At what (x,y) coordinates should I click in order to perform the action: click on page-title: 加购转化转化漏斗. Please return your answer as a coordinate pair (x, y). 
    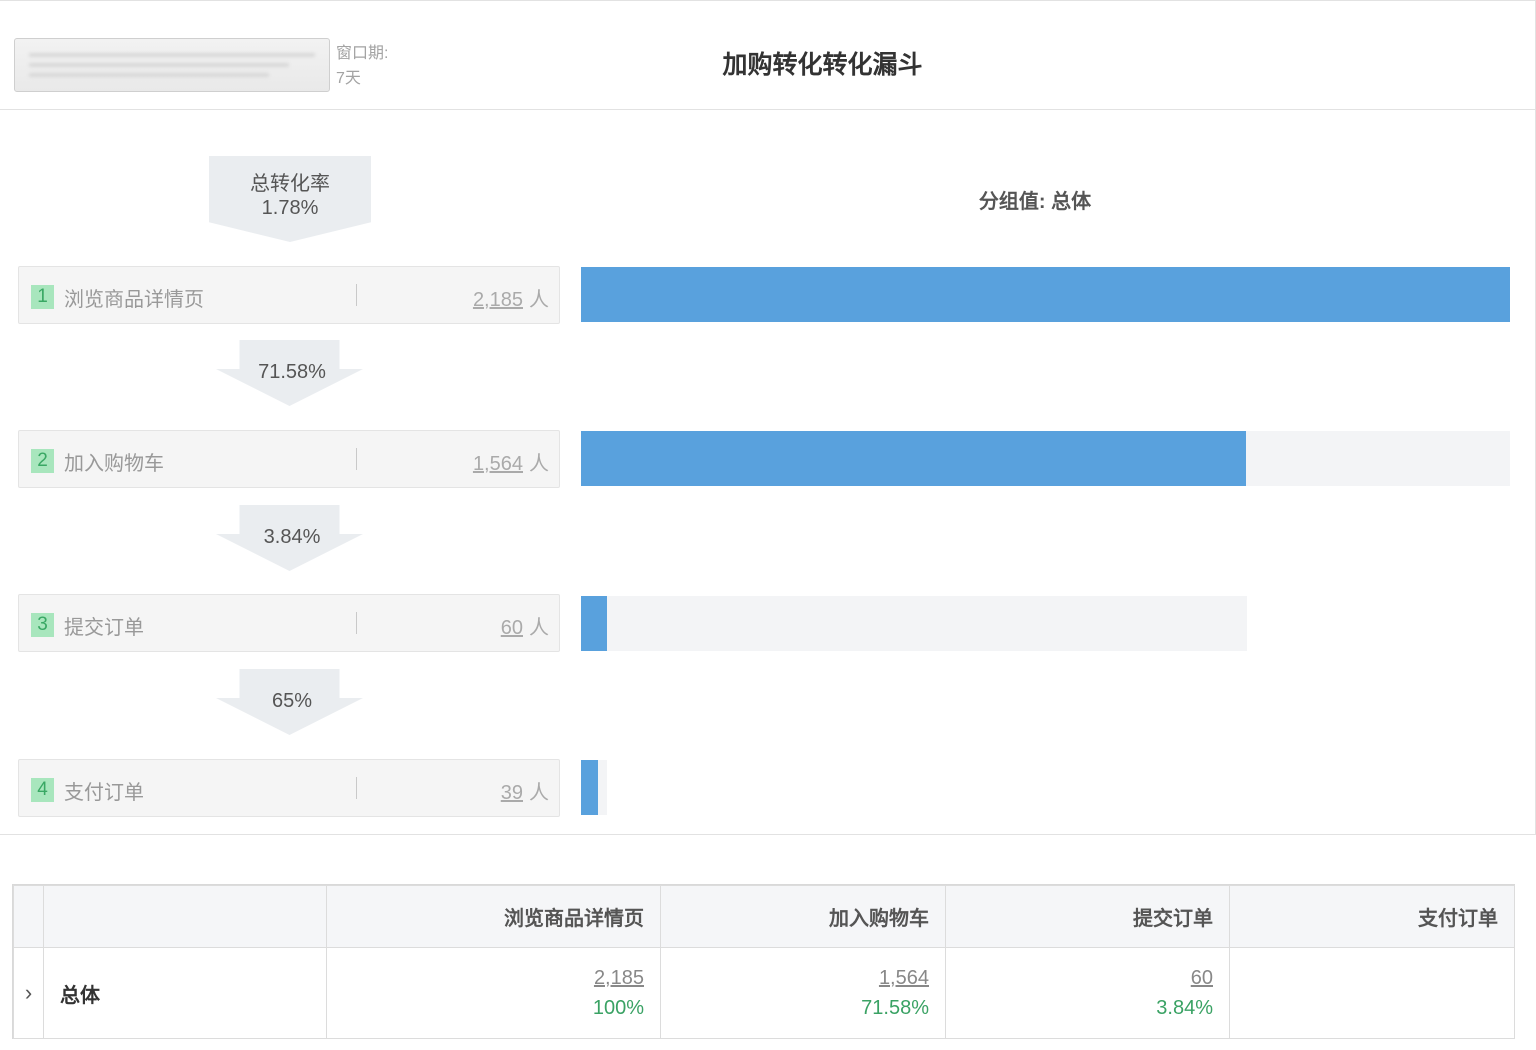
    Looking at the image, I should click on (822, 65).